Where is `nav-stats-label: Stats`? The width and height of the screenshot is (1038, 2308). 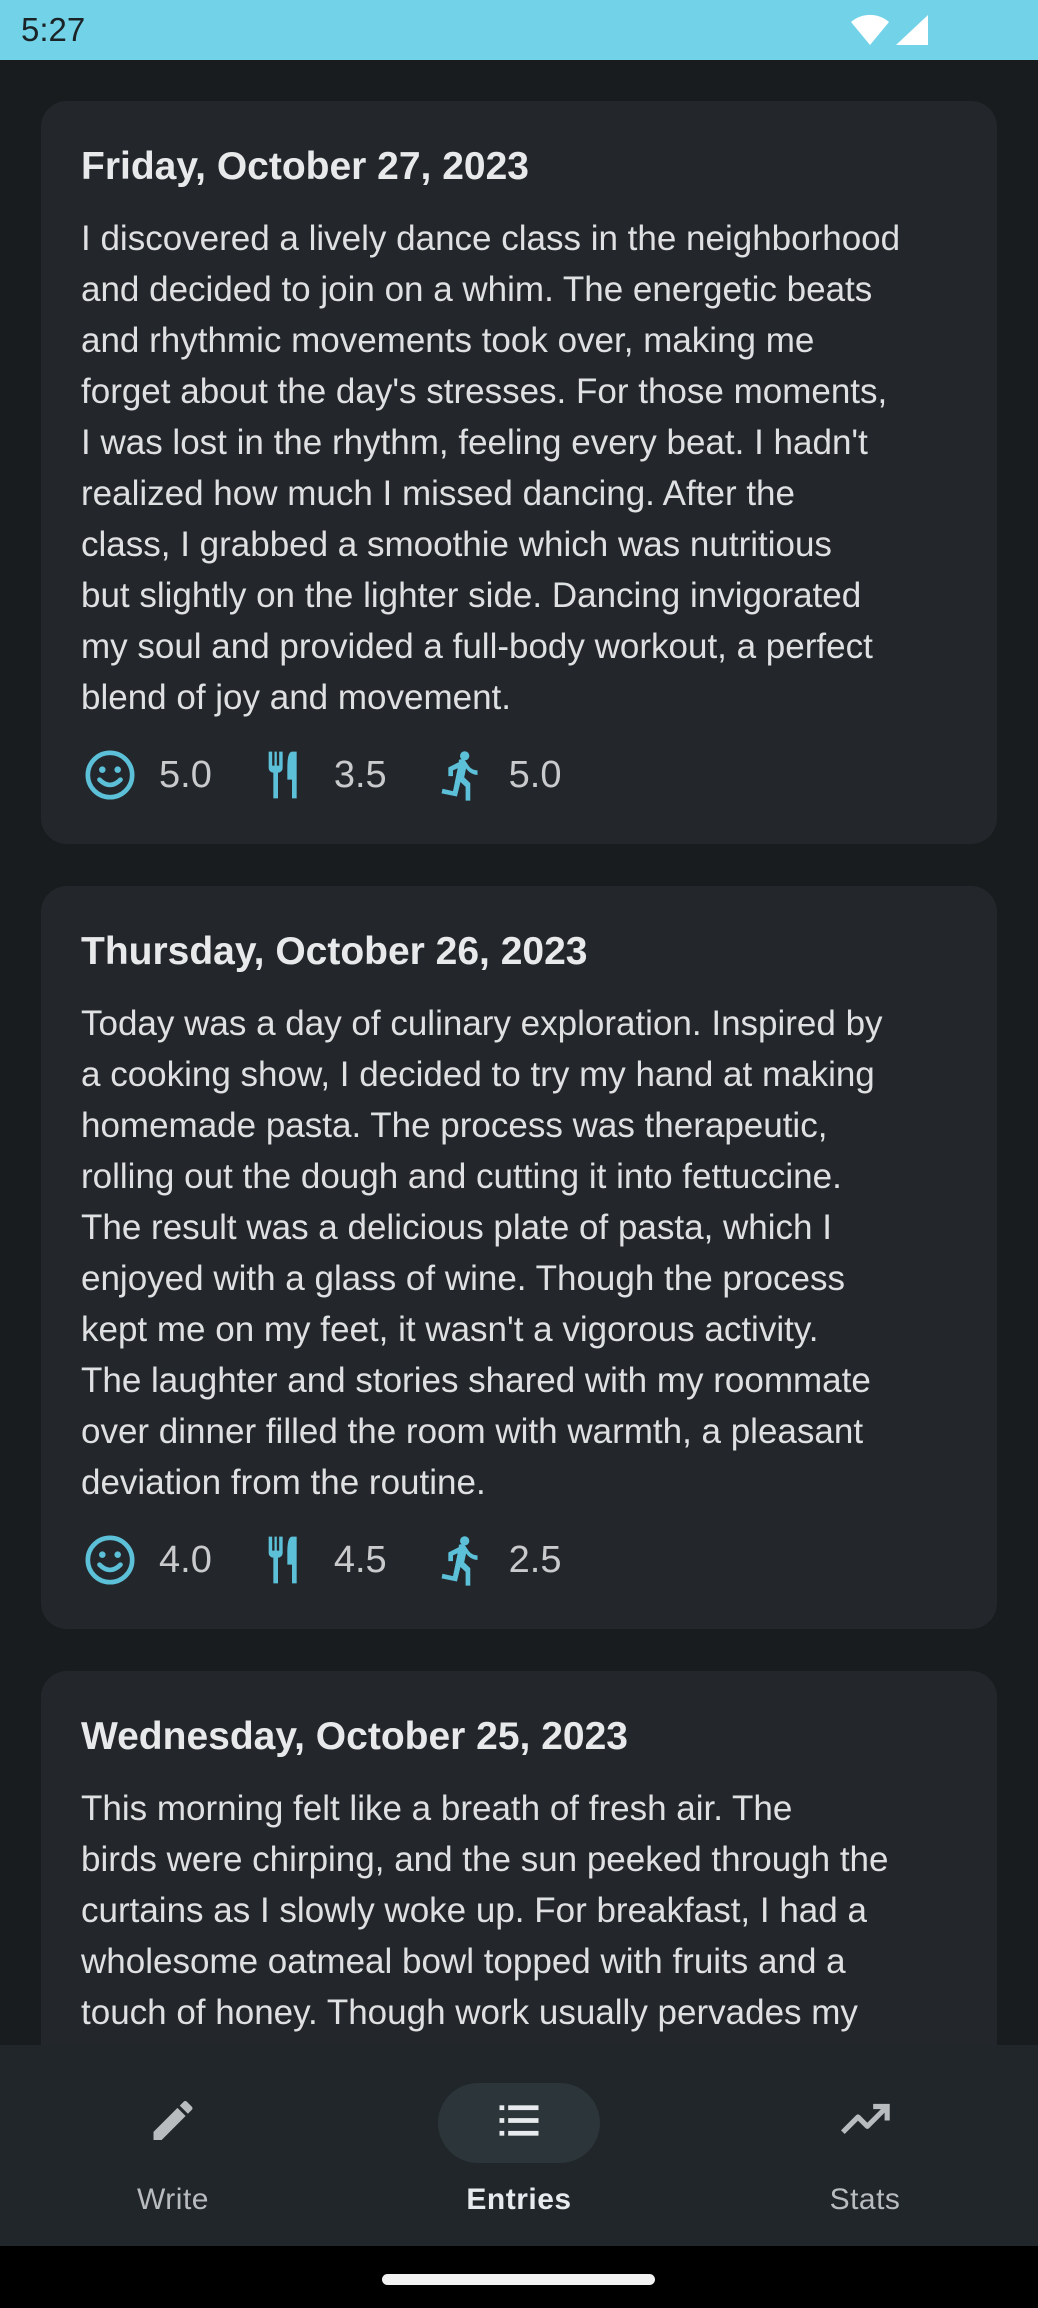
nav-stats-label: Stats is located at coordinates (865, 2199).